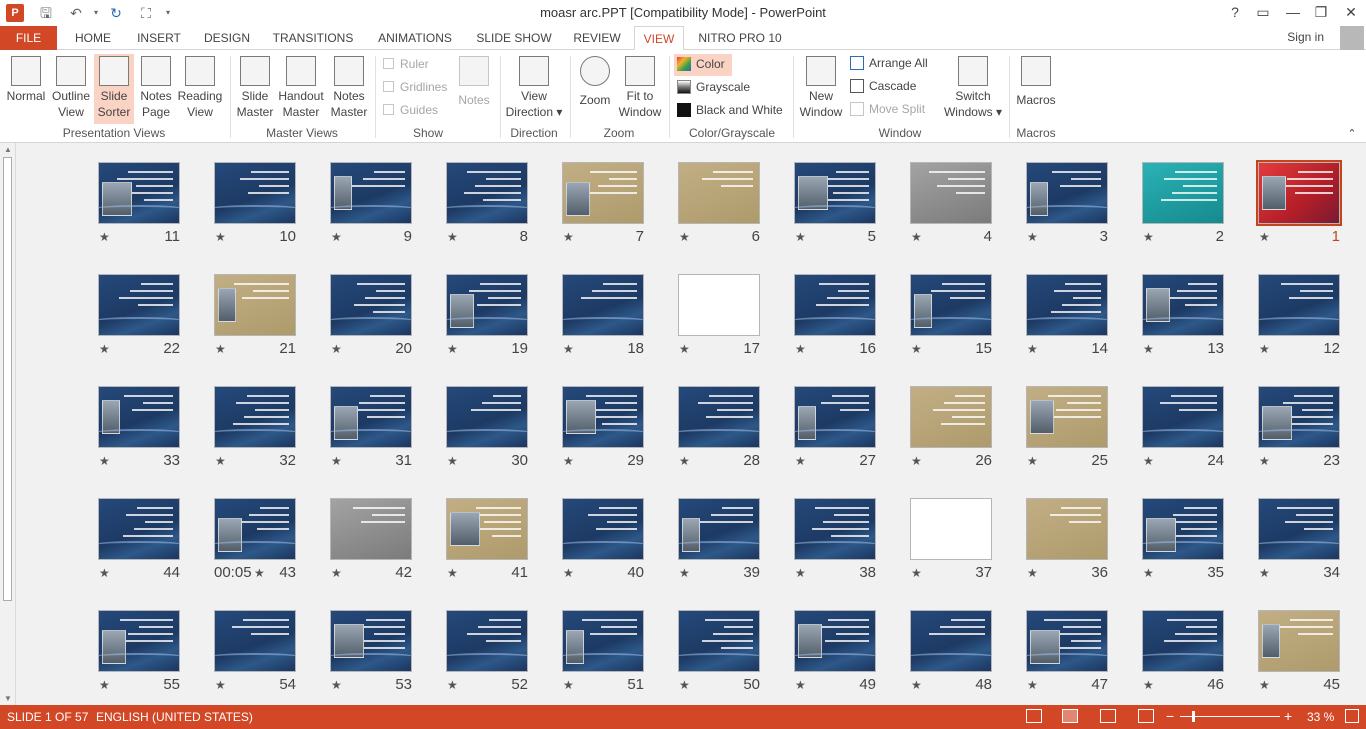 This screenshot has height=729, width=1366. What do you see at coordinates (415, 87) in the screenshot?
I see `gridlines-checkbox: Gridlines` at bounding box center [415, 87].